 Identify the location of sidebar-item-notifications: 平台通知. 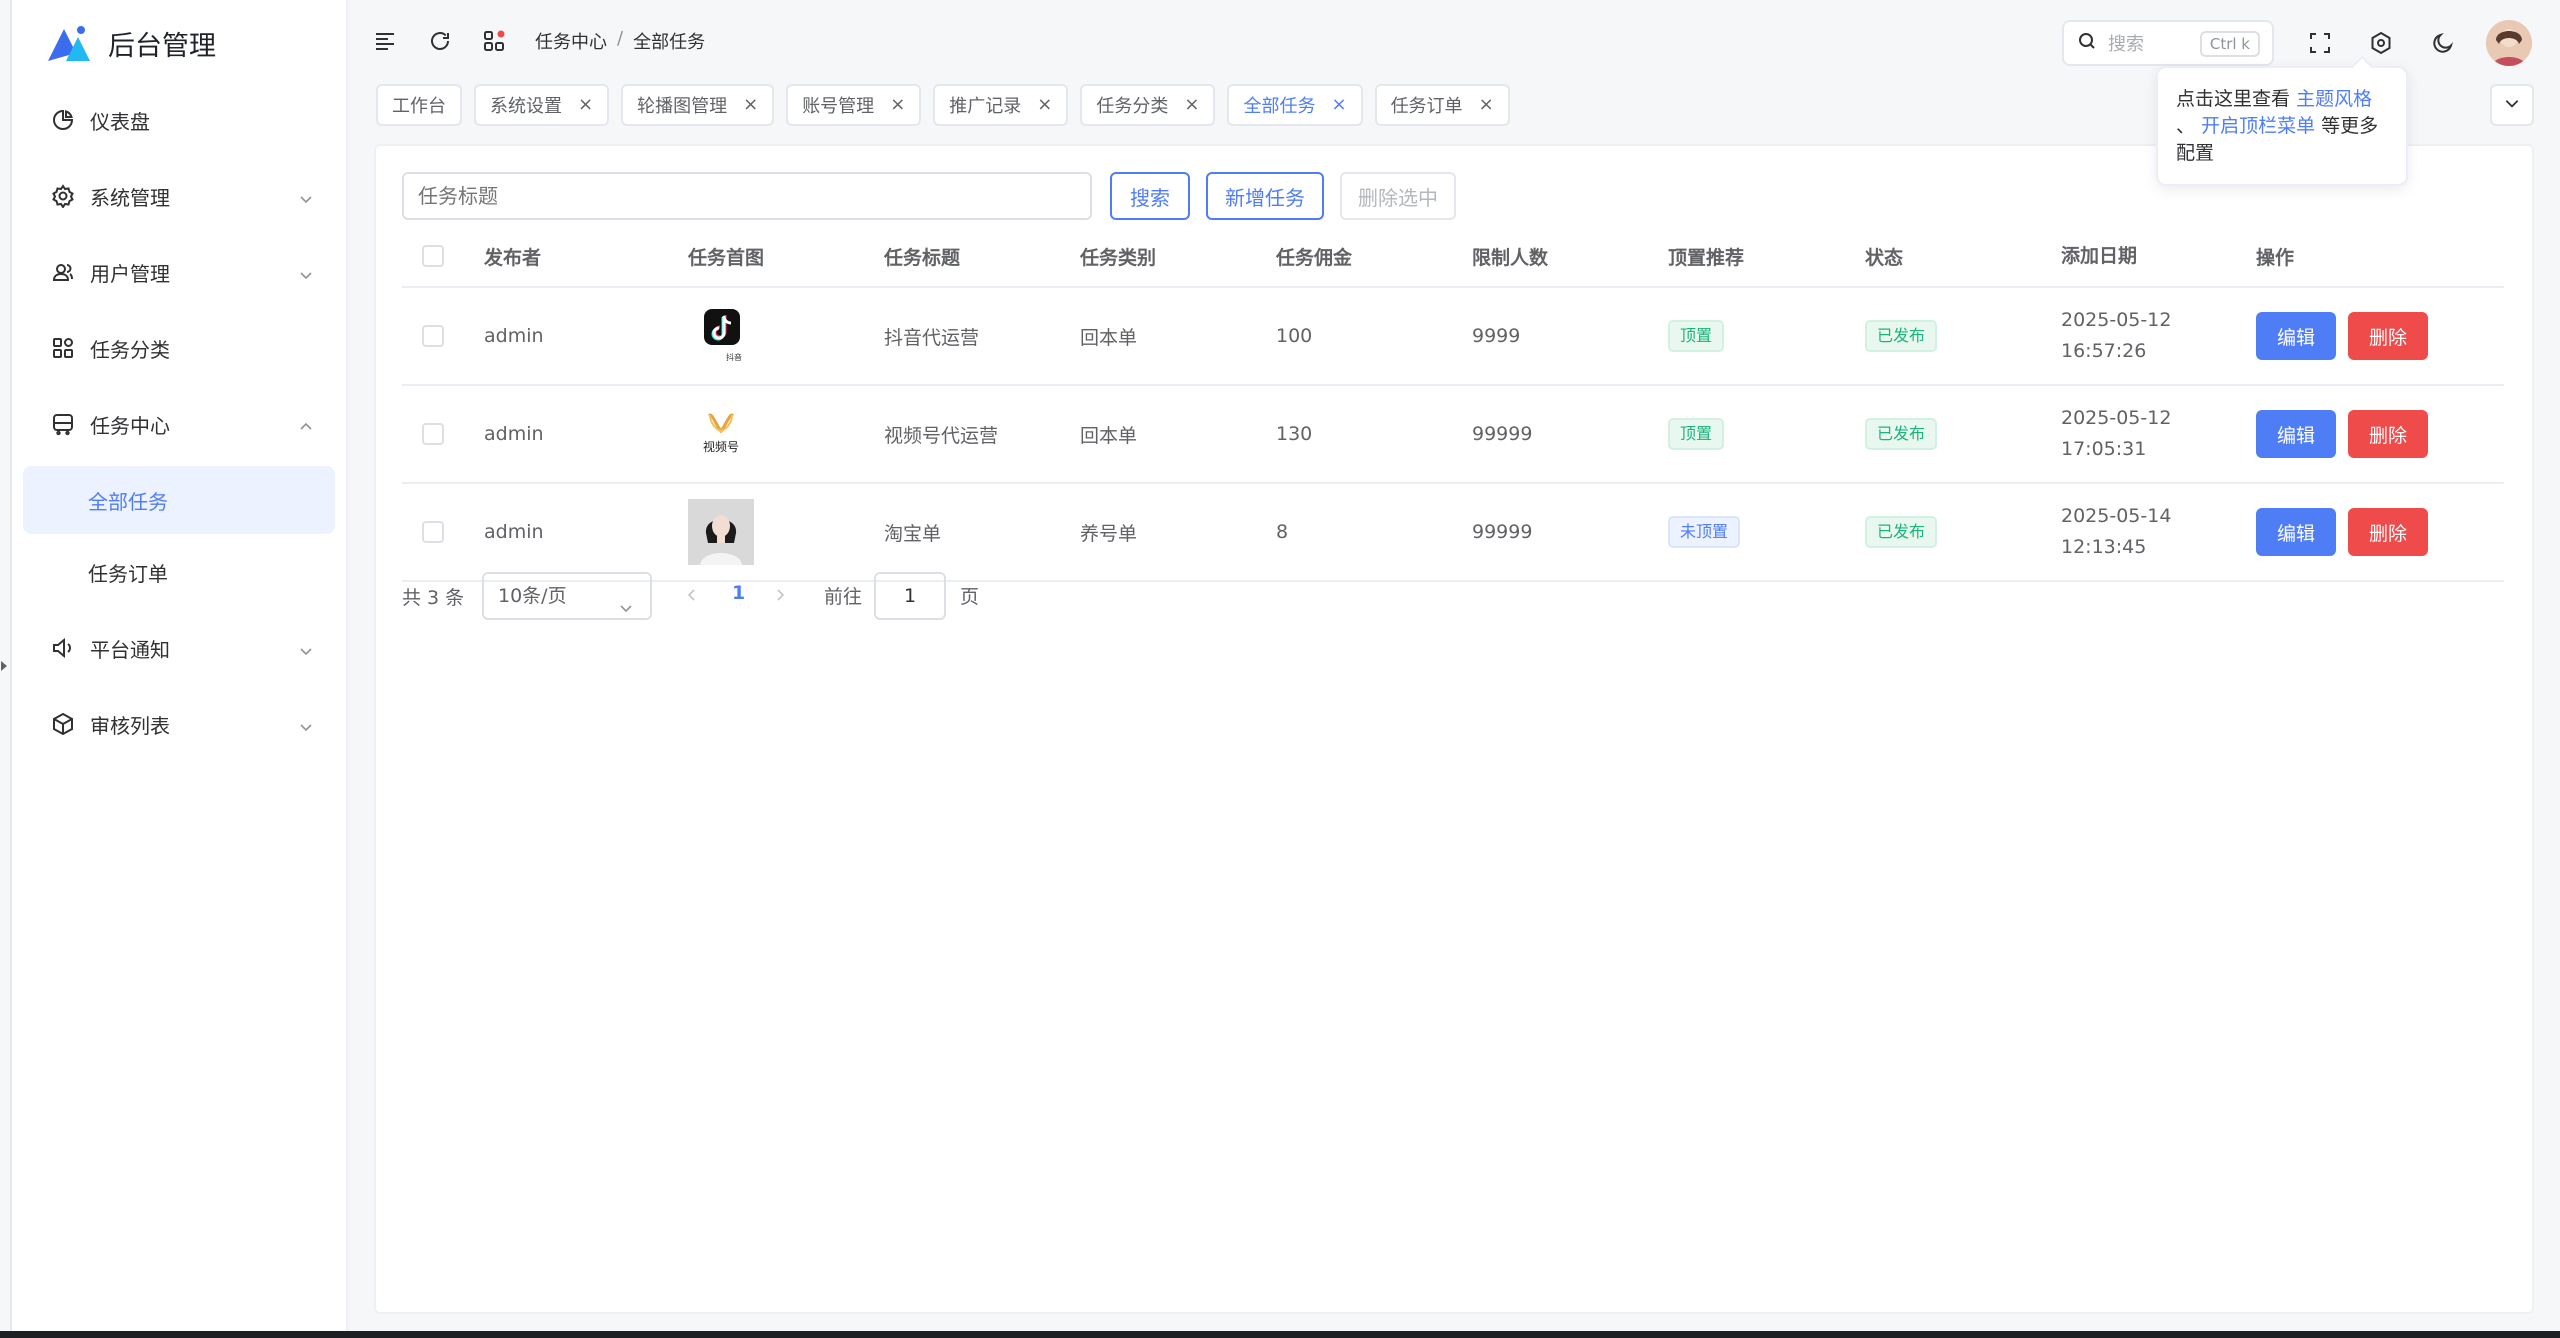
(179, 648).